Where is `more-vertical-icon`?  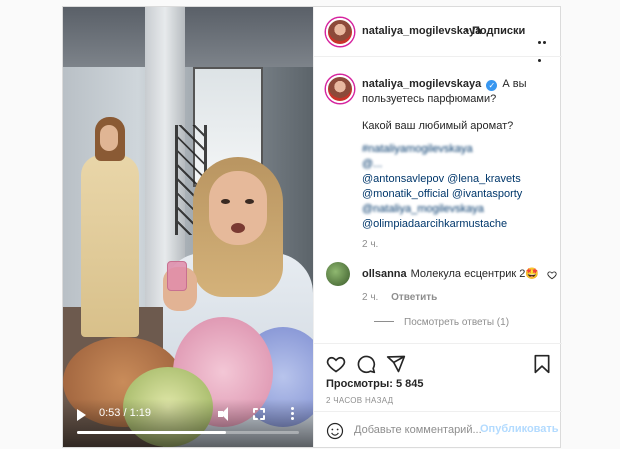
more-vertical-icon is located at coordinates (293, 414).